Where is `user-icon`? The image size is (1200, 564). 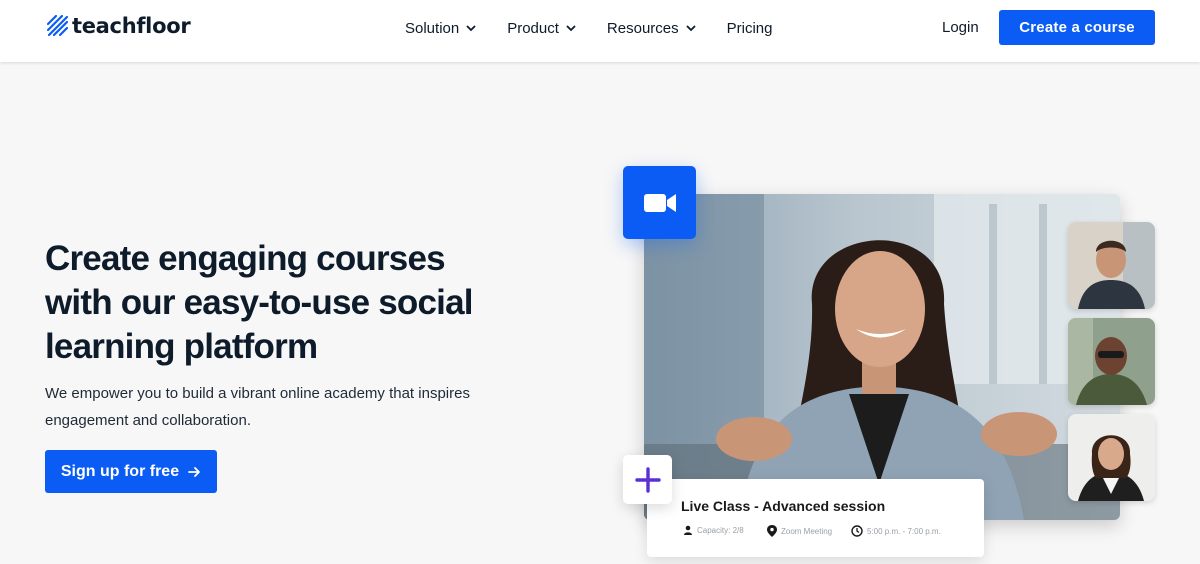 user-icon is located at coordinates (688, 530).